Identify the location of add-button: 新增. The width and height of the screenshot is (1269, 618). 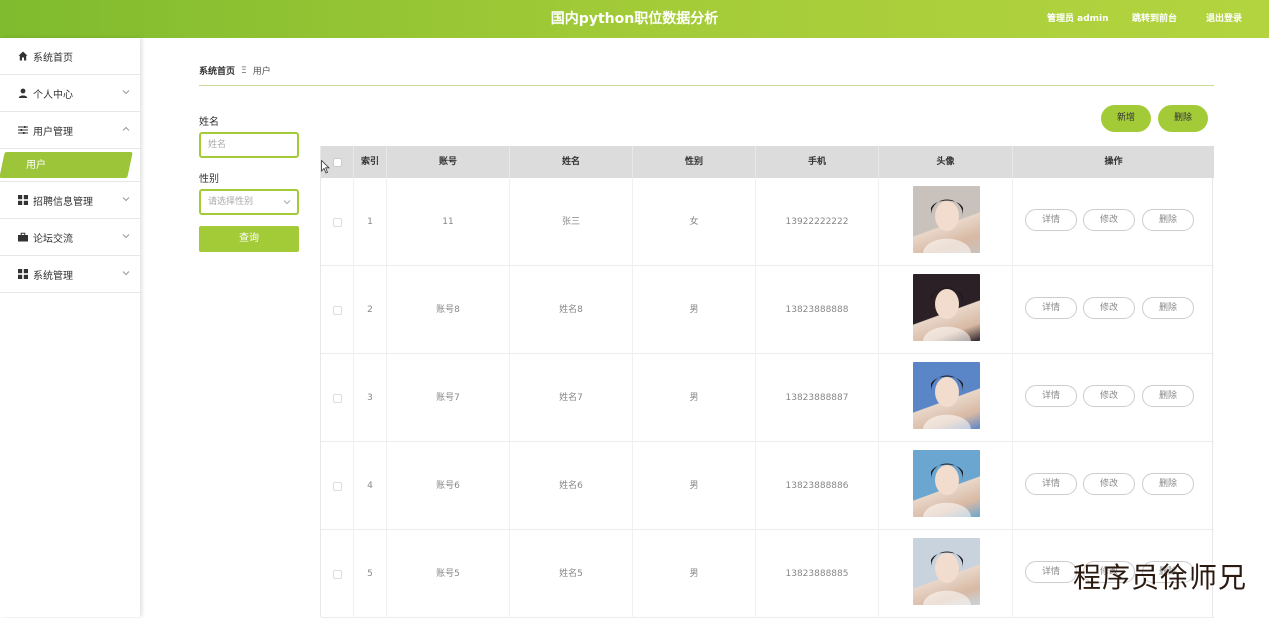
(1126, 118).